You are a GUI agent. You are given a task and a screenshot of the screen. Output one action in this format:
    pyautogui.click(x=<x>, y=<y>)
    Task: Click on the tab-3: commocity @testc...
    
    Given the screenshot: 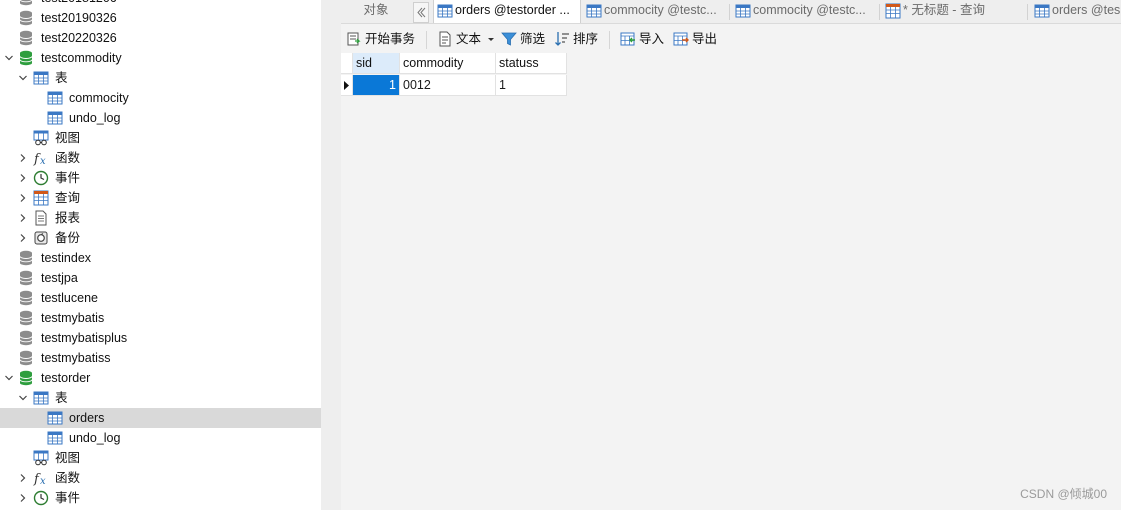 What is the action you would take?
    pyautogui.click(x=805, y=11)
    